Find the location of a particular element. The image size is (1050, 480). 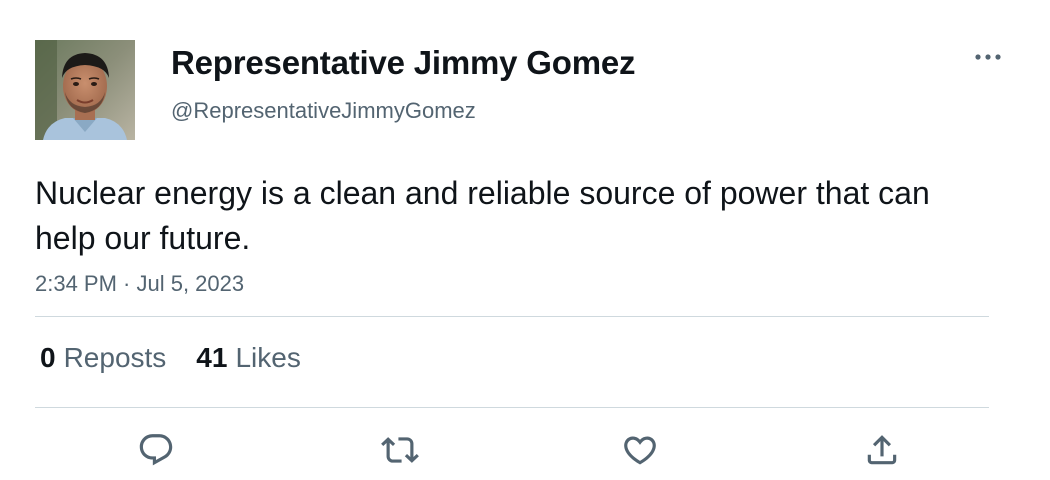

repost-button is located at coordinates (400, 450).